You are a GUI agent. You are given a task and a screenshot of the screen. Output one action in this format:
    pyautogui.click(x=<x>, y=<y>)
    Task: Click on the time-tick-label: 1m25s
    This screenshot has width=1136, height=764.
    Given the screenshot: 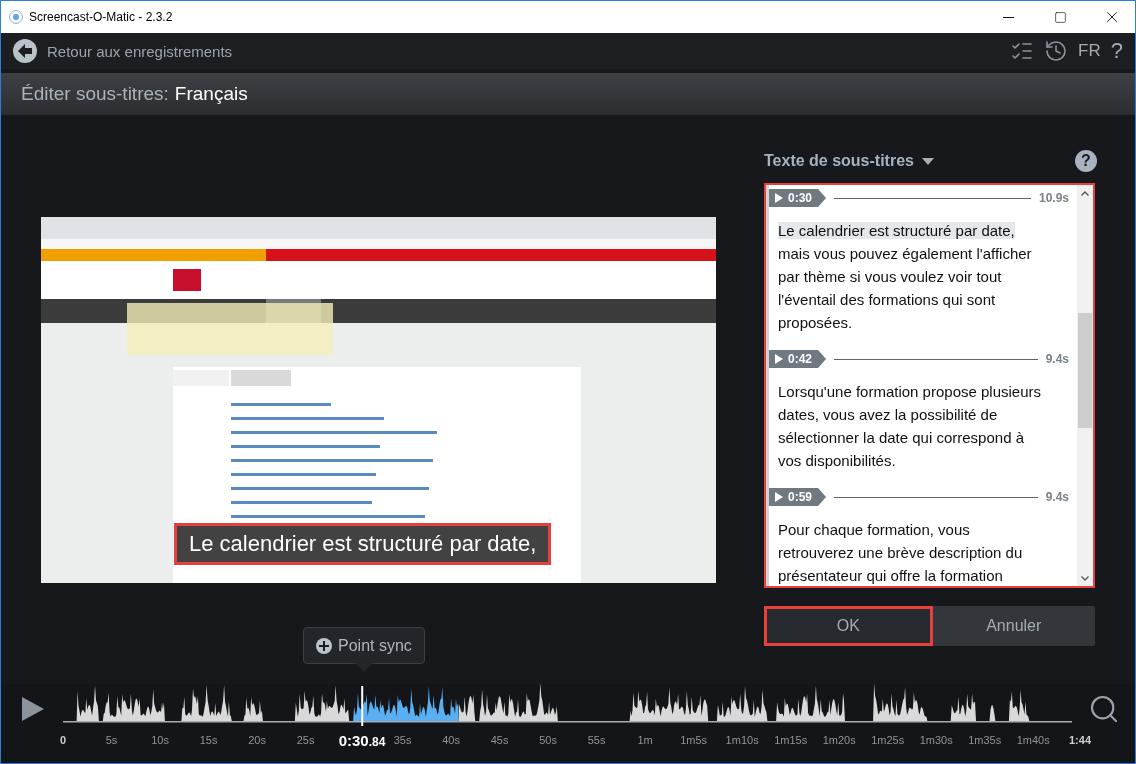 What is the action you would take?
    pyautogui.click(x=888, y=740)
    